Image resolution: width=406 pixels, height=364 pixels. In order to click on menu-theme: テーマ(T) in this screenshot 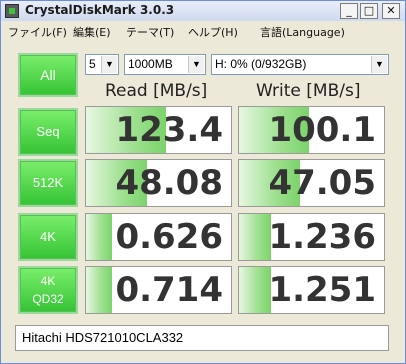, I will do `click(150, 32)`.